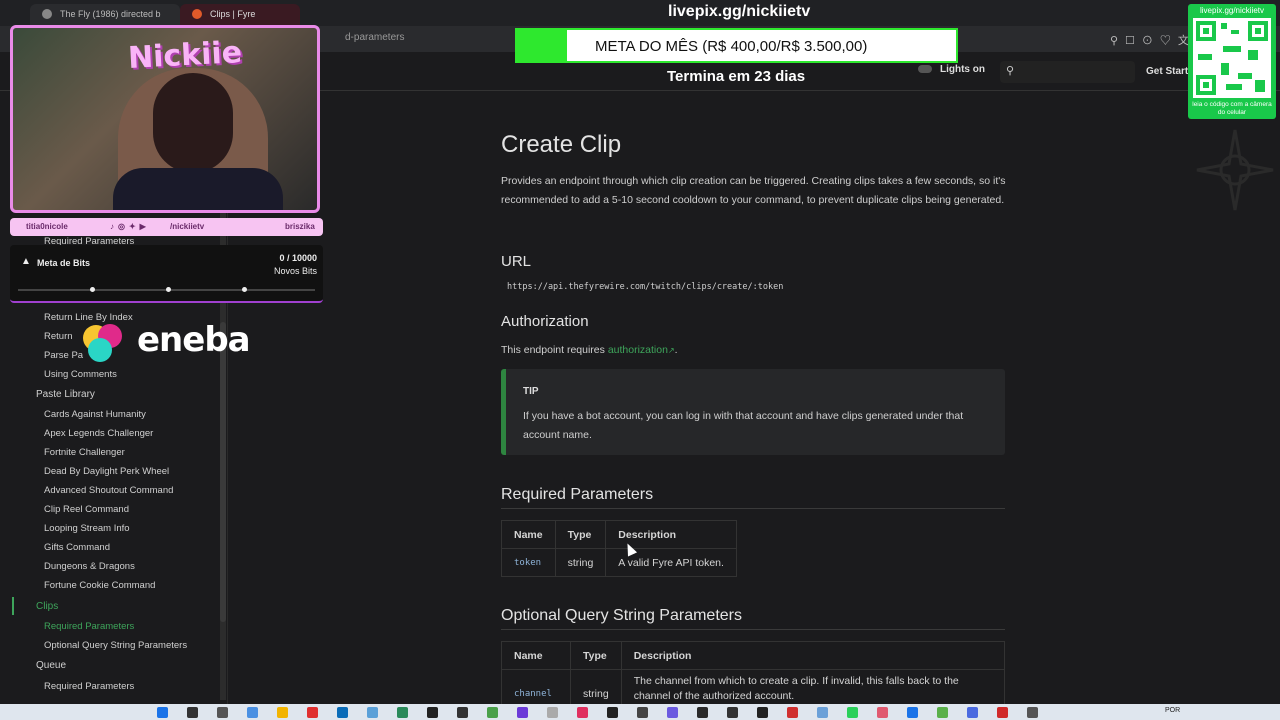 This screenshot has height=720, width=1280. I want to click on webcam-overlay: Nickiie, so click(165, 119).